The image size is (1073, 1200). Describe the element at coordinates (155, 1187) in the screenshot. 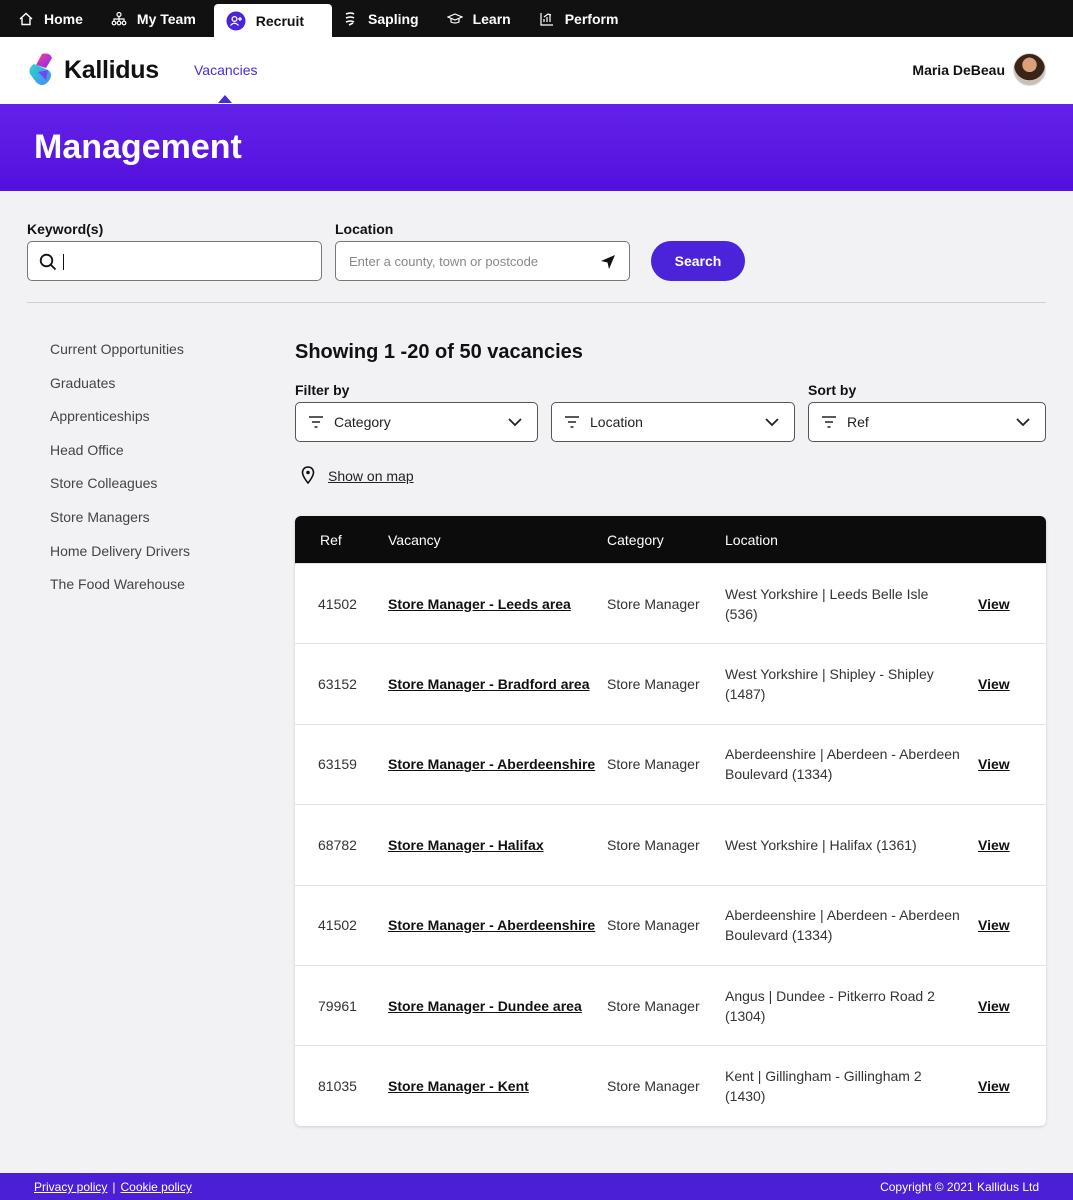

I see `cookie-policy-link: Cookie policy` at that location.